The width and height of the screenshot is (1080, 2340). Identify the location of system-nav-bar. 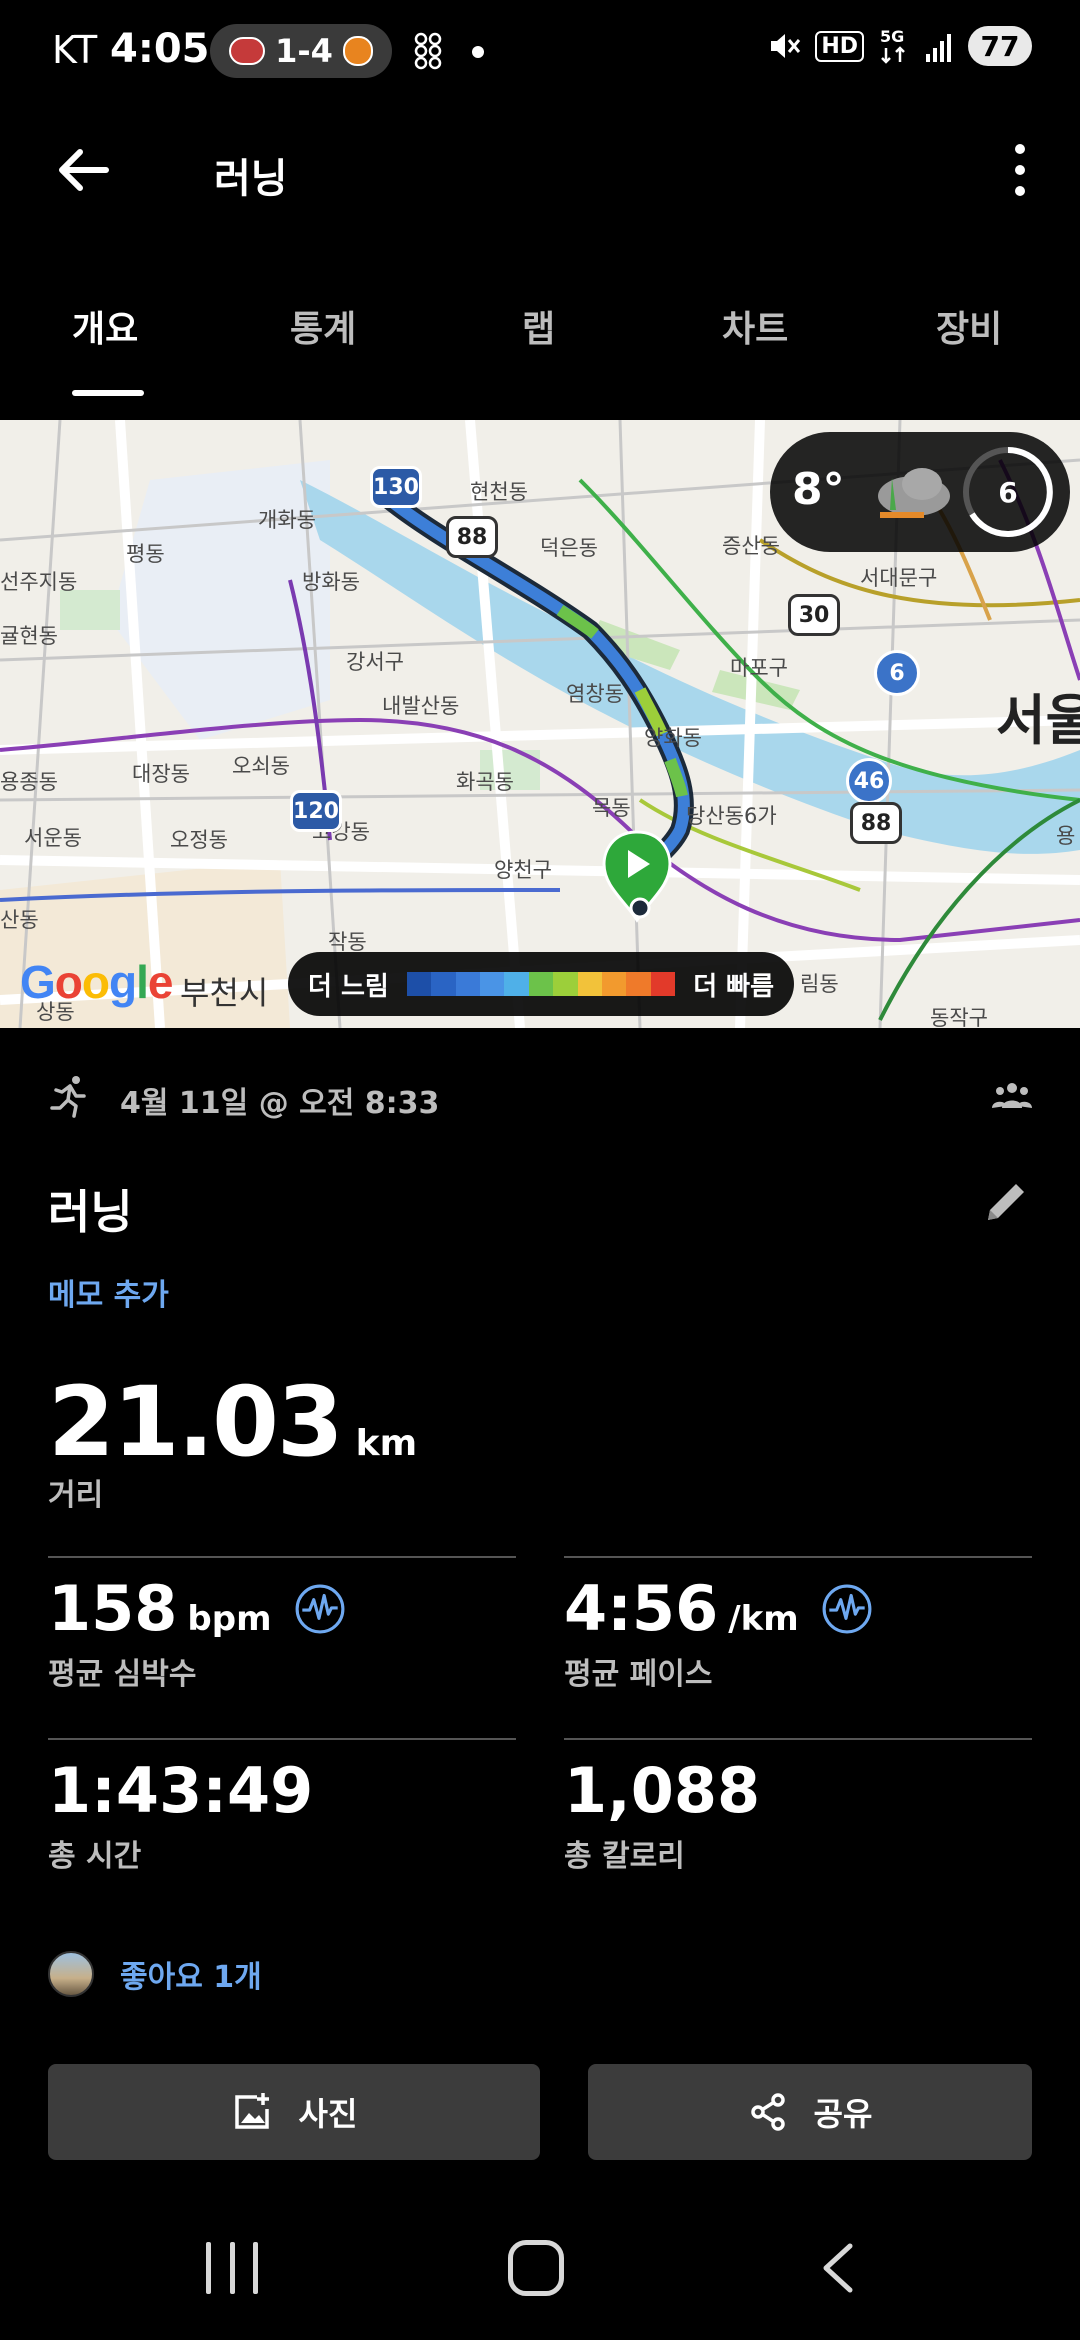
(540, 2280).